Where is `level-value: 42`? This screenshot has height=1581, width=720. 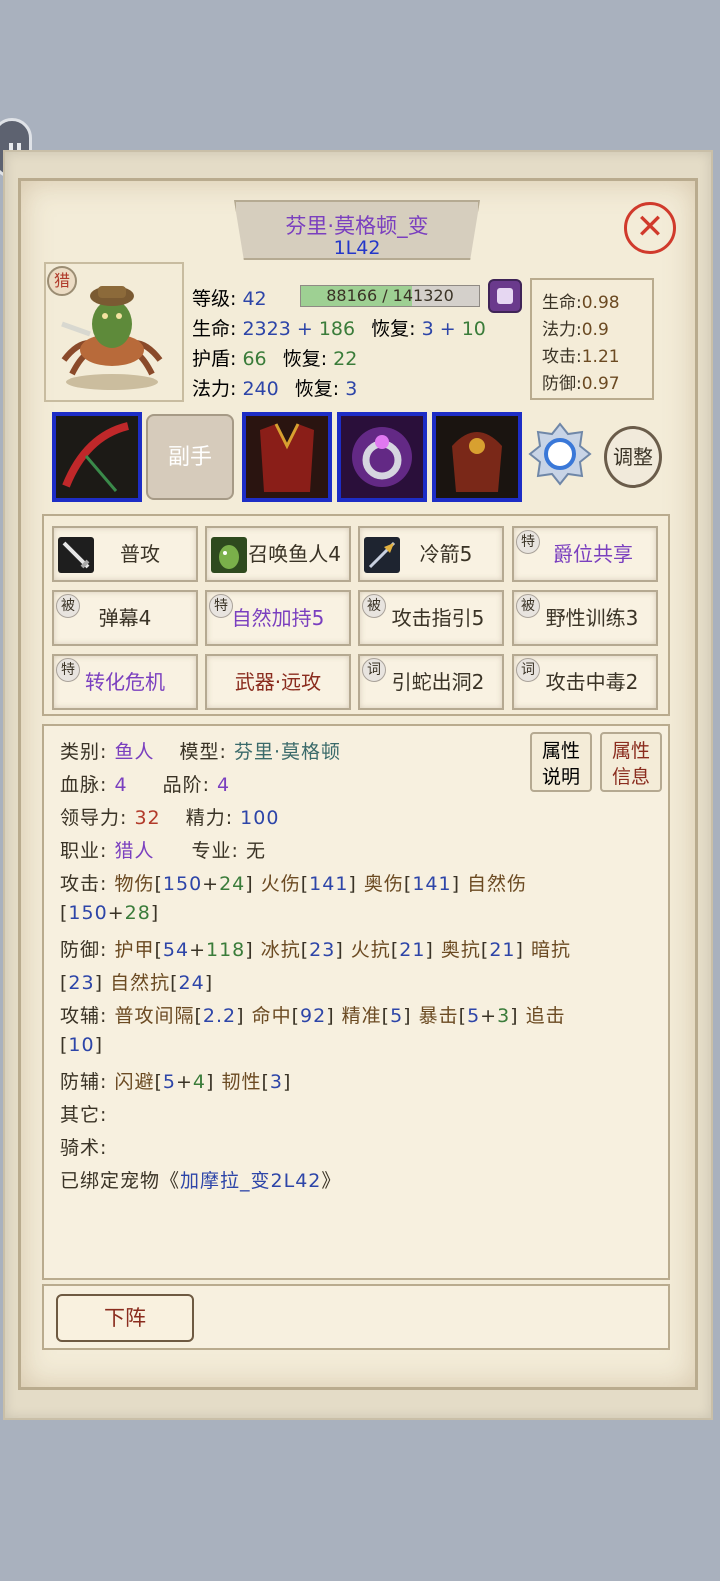
level-value: 42 is located at coordinates (254, 299).